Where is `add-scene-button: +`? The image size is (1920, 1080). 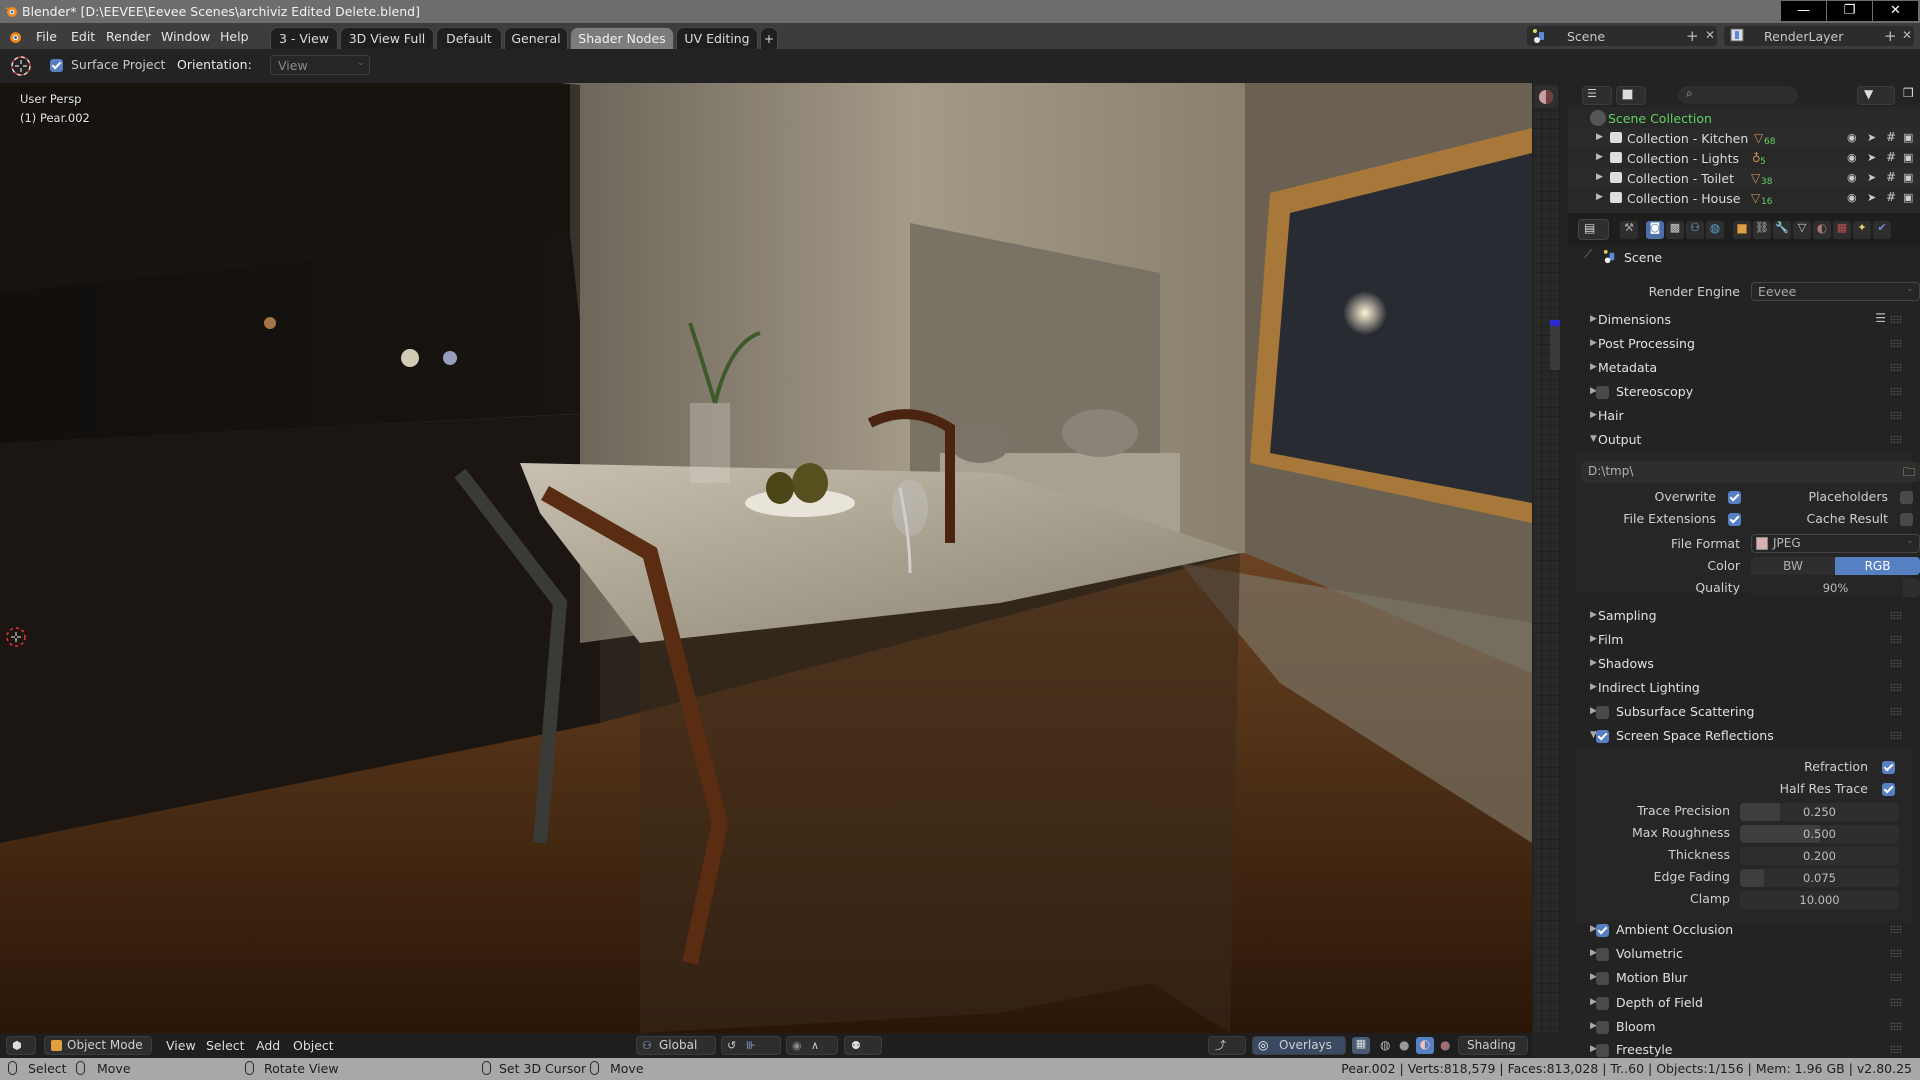
add-scene-button: + is located at coordinates (1692, 36).